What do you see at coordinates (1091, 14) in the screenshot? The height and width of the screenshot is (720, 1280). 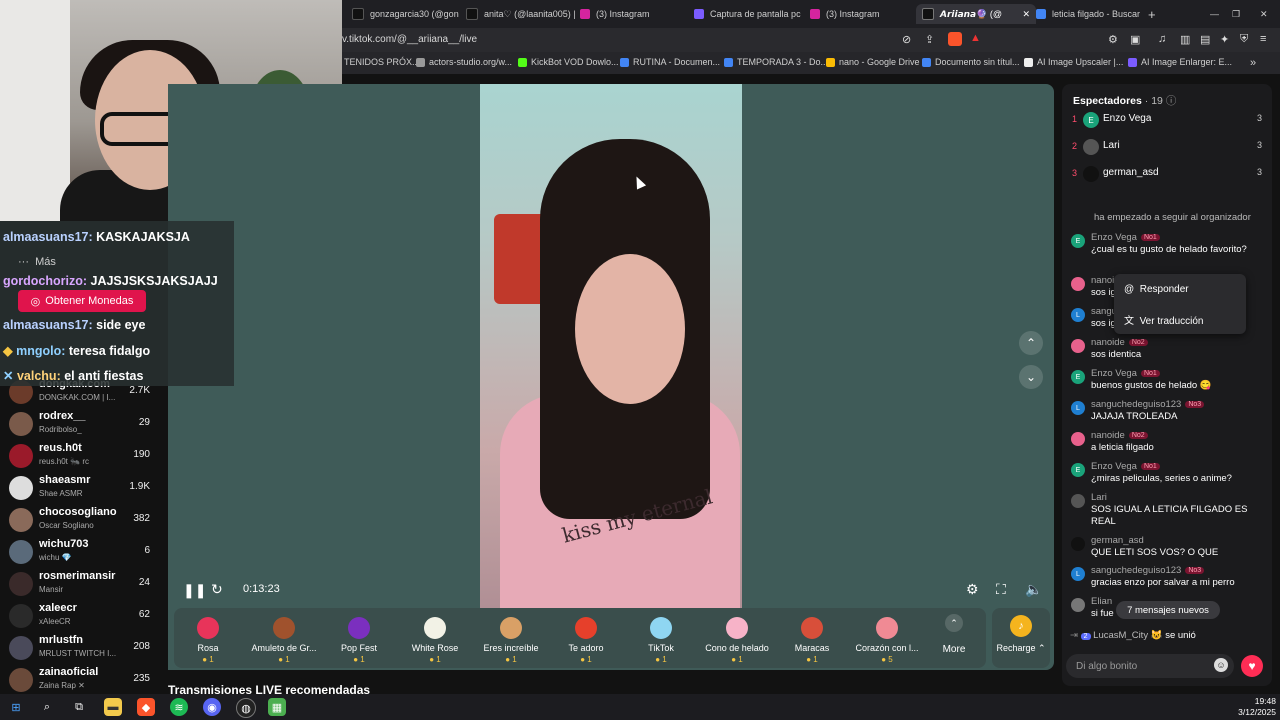 I see `browser-tab: leticia filgado - Buscar` at bounding box center [1091, 14].